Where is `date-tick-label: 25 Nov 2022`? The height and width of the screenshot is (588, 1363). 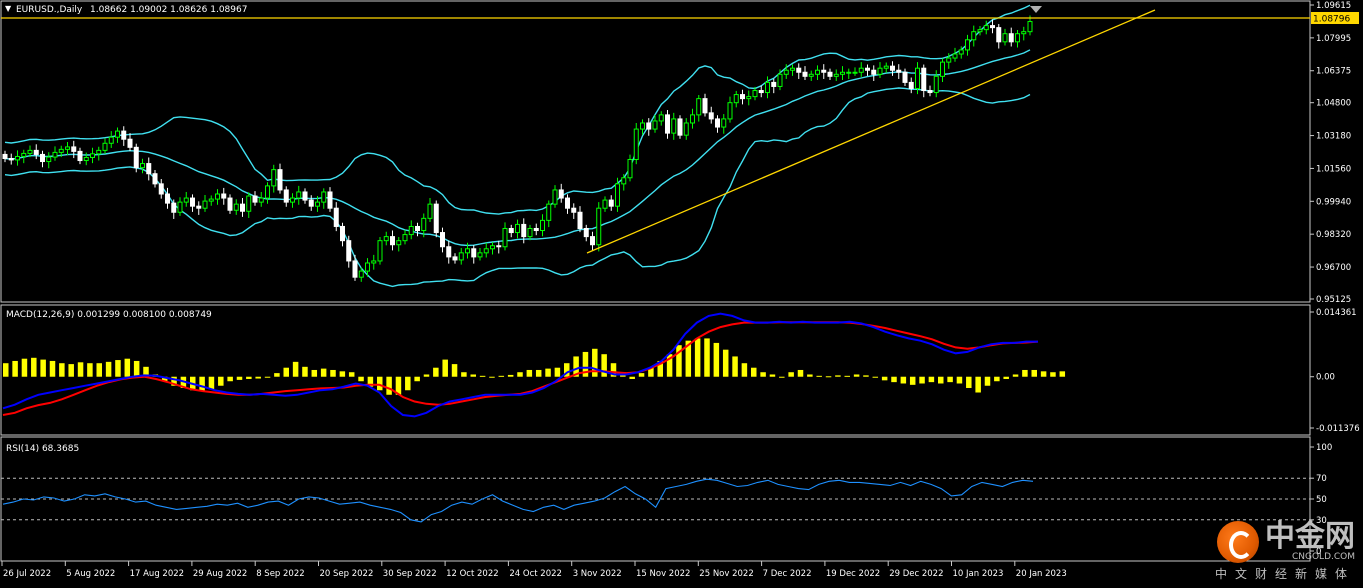
date-tick-label: 25 Nov 2022 is located at coordinates (726, 574).